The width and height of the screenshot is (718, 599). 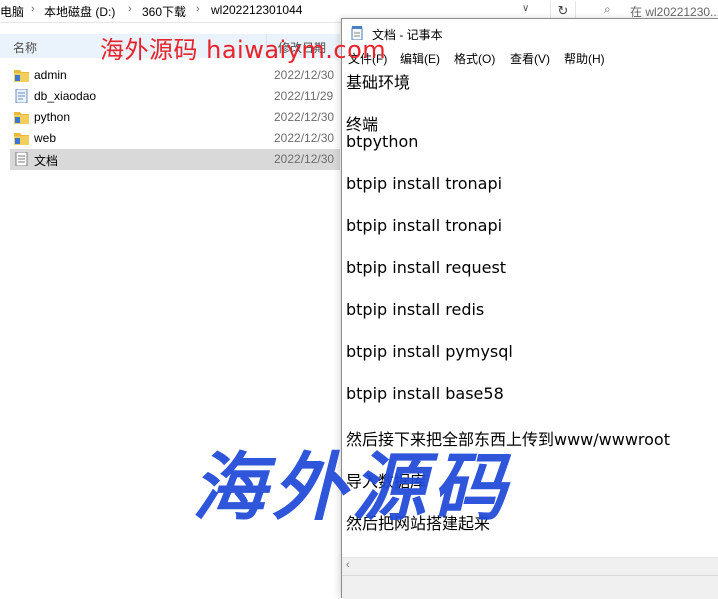 What do you see at coordinates (425, 393) in the screenshot?
I see `text-line: btpip install base58` at bounding box center [425, 393].